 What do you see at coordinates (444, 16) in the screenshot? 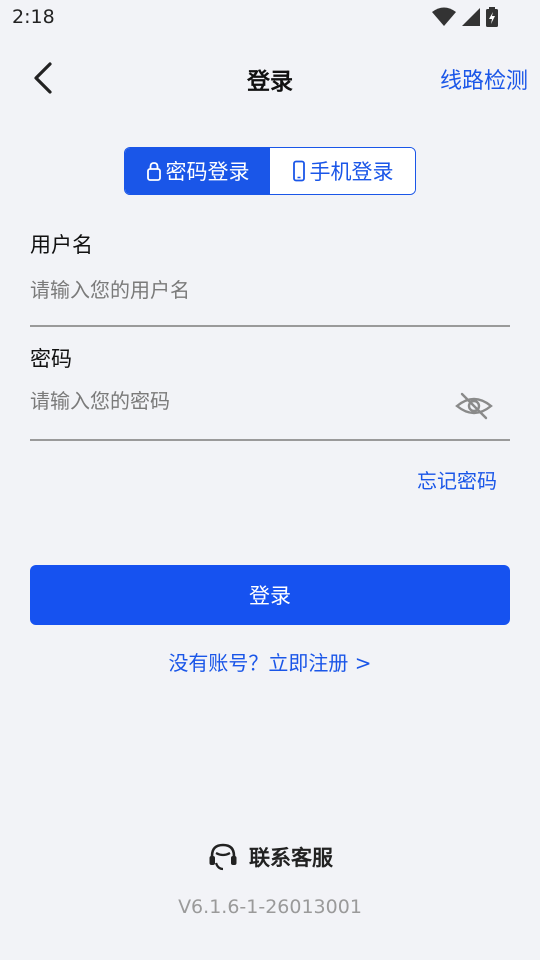
I see `wifi-icon` at bounding box center [444, 16].